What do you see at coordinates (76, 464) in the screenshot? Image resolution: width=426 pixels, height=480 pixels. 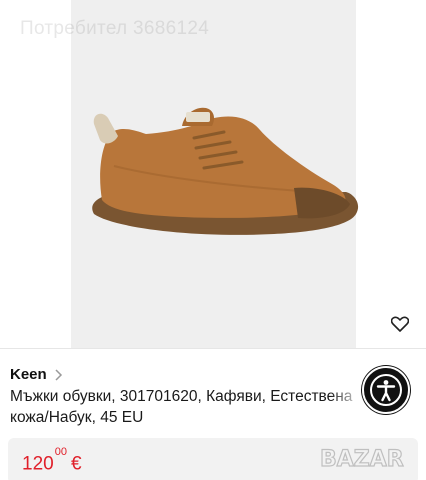 I see `price-currency: €` at bounding box center [76, 464].